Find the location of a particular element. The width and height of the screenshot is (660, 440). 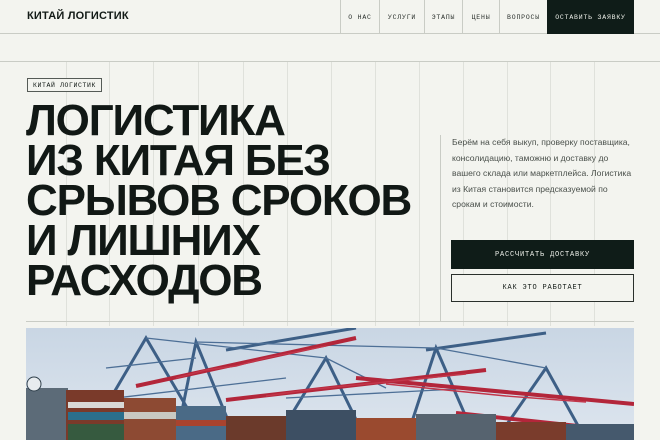

hero-title-line: РАСХОДОВ is located at coordinates (144, 280).